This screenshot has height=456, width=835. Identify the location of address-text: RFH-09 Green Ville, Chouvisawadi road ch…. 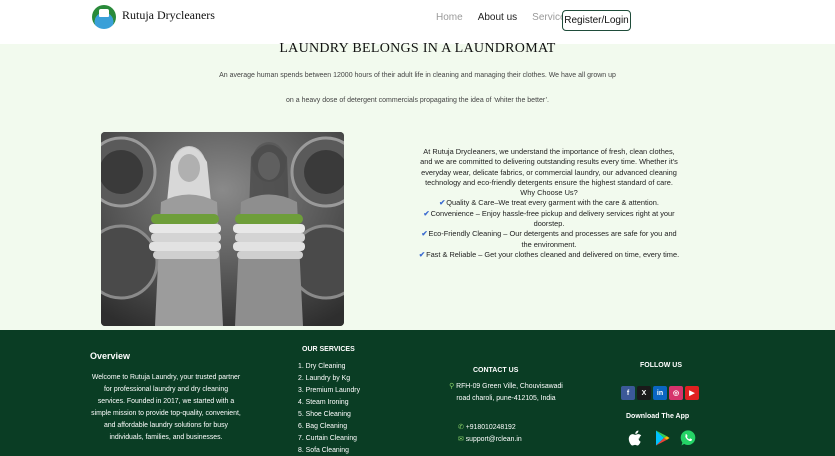
(509, 392).